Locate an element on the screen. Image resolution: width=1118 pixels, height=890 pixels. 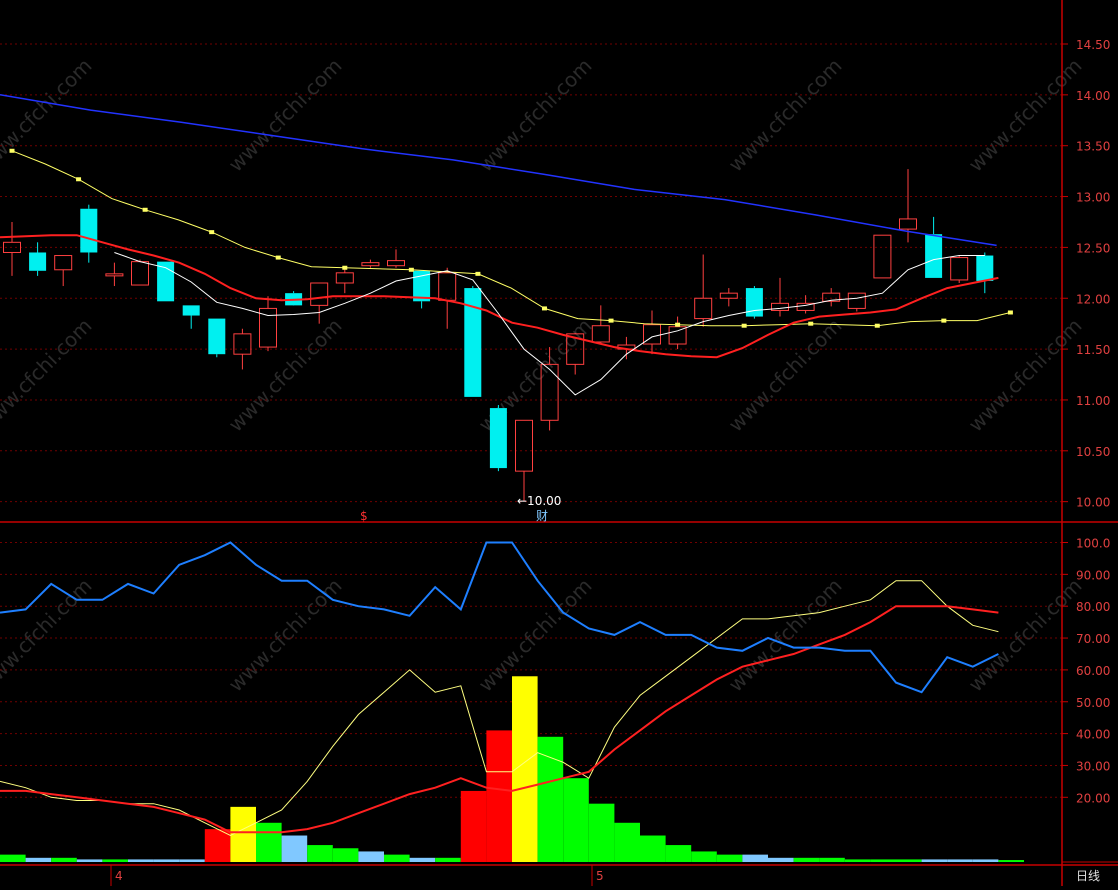
y-tick-label: 10.00 is located at coordinates (1093, 503).